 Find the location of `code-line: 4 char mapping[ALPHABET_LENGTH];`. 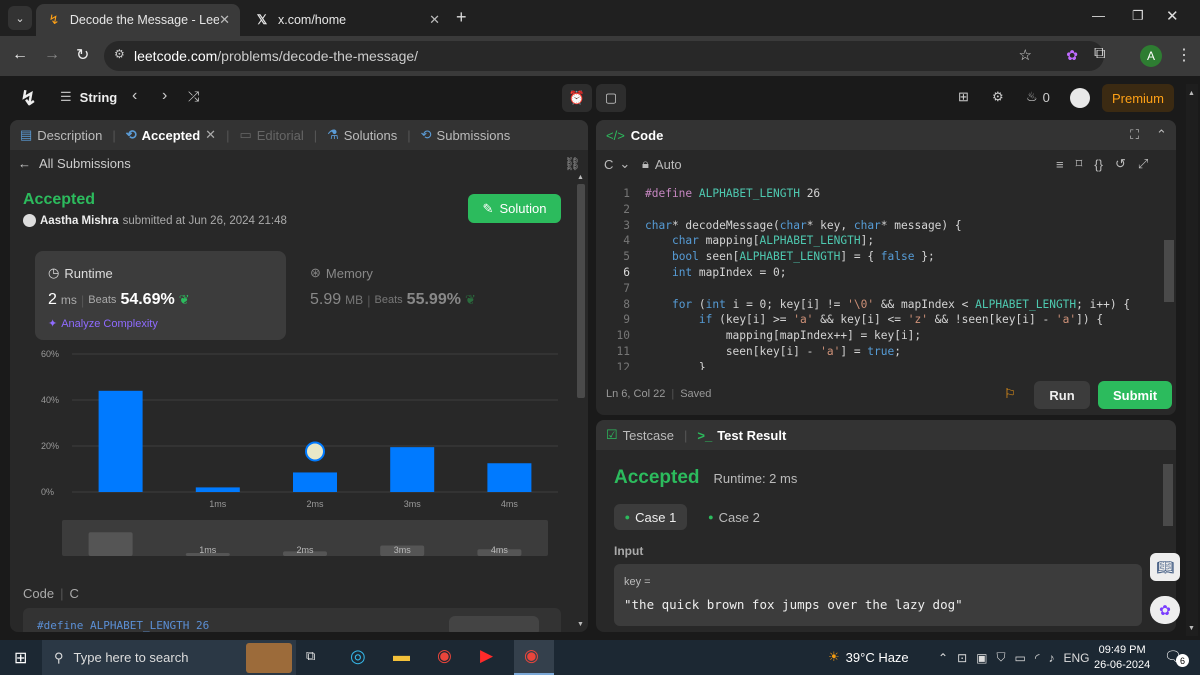

code-line: 4 char mapping[ALPHABET_LENGTH]; is located at coordinates (879, 241).